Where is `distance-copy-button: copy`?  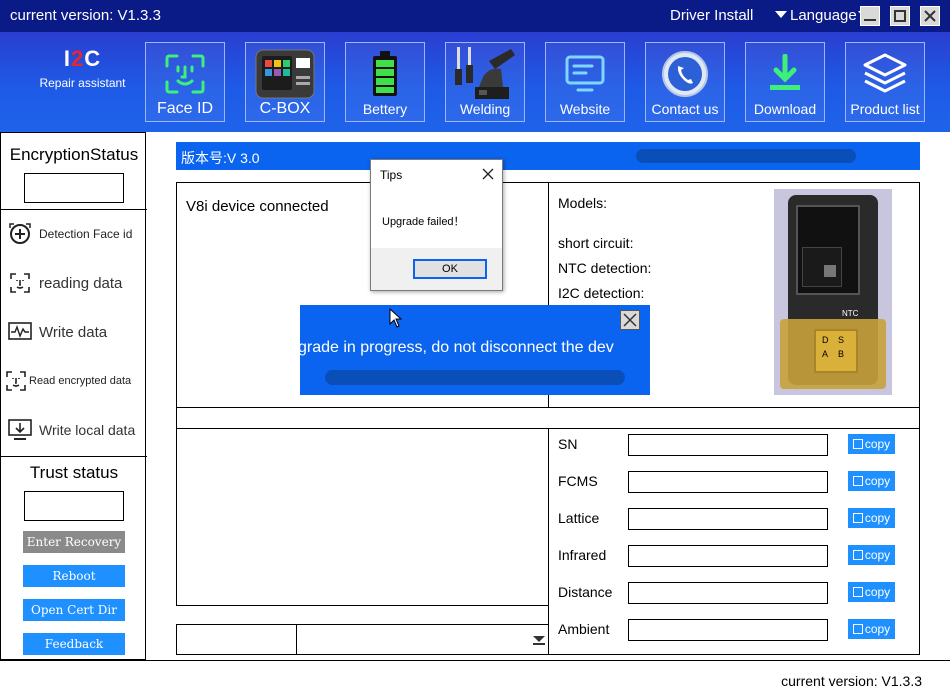
distance-copy-button: copy is located at coordinates (871, 592).